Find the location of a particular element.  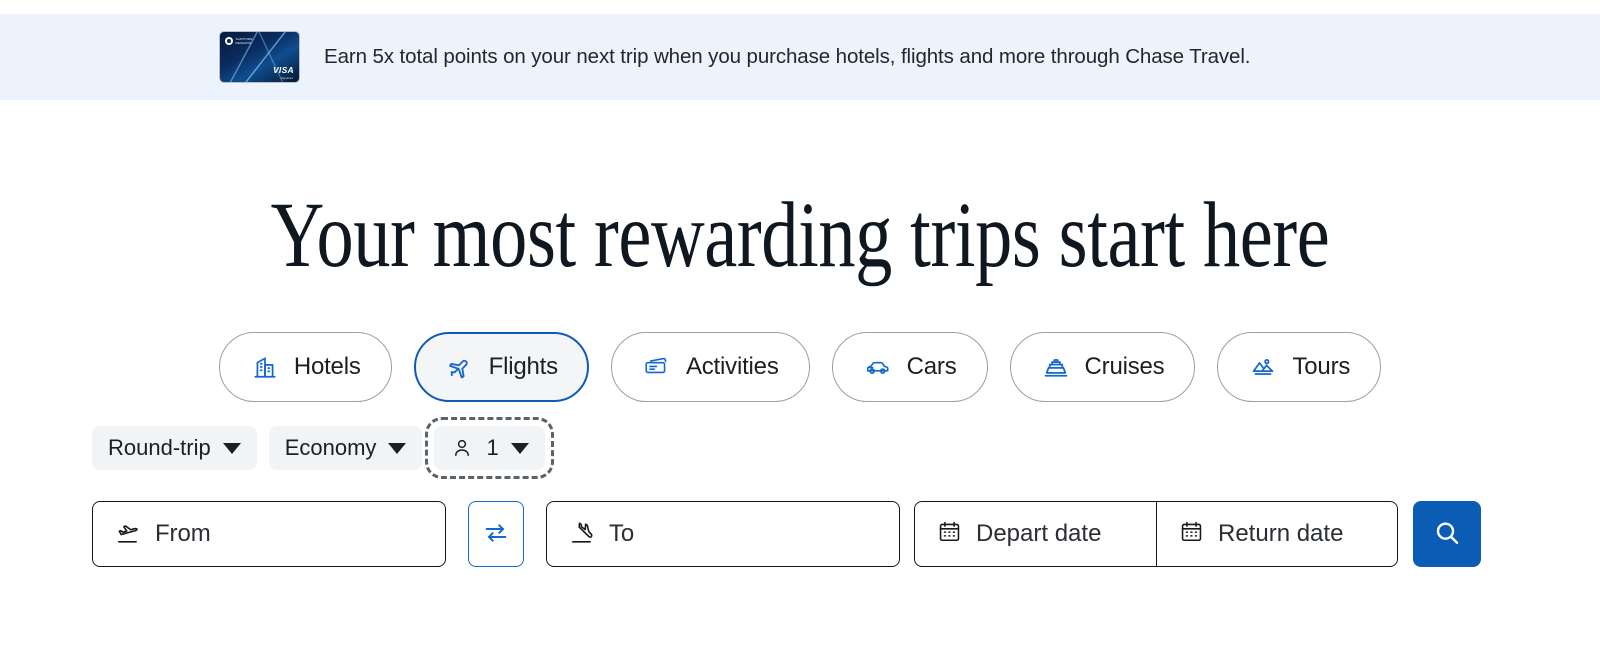

chase-octagon-icon is located at coordinates (229, 41).